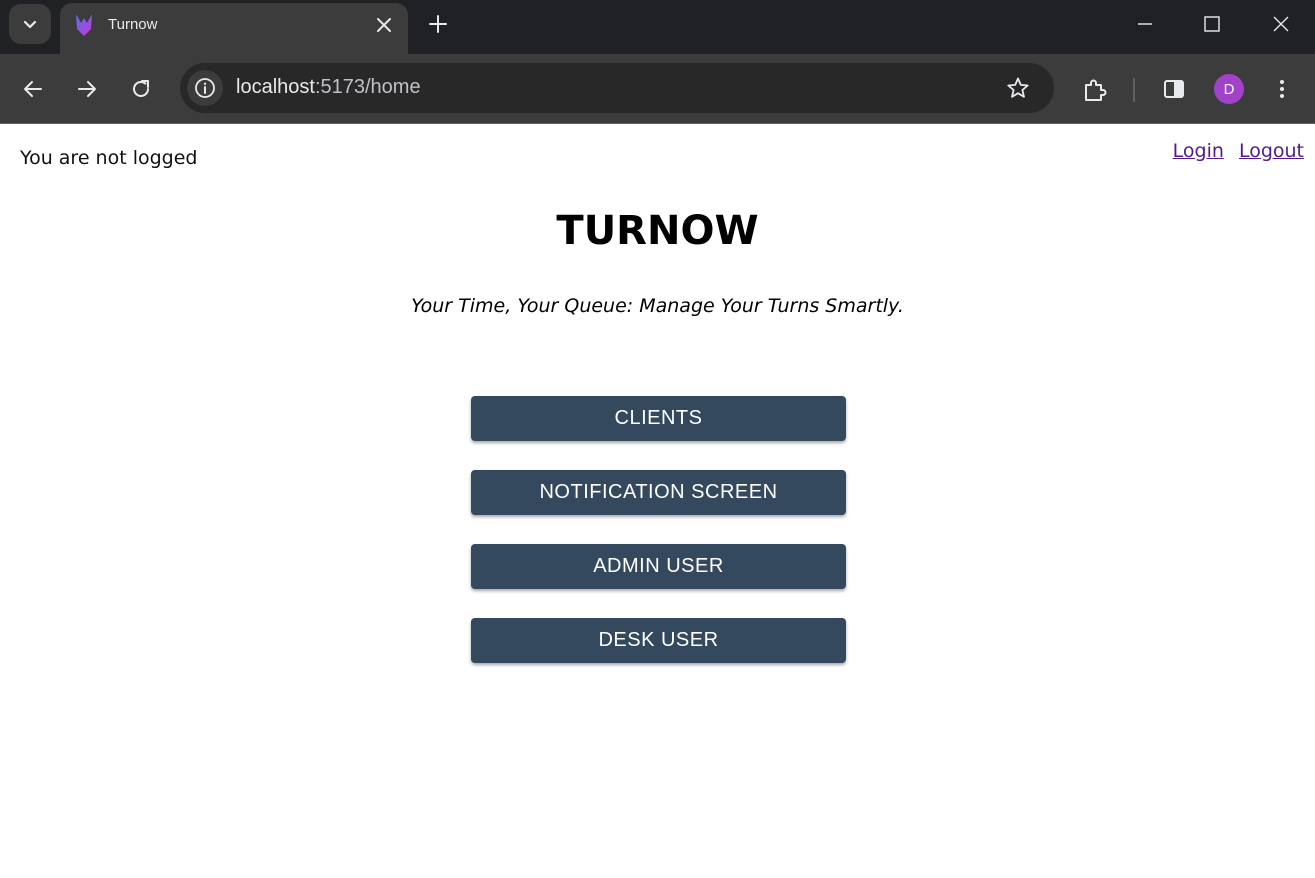 Image resolution: width=1315 pixels, height=878 pixels. I want to click on puzzle-icon, so click(1095, 90).